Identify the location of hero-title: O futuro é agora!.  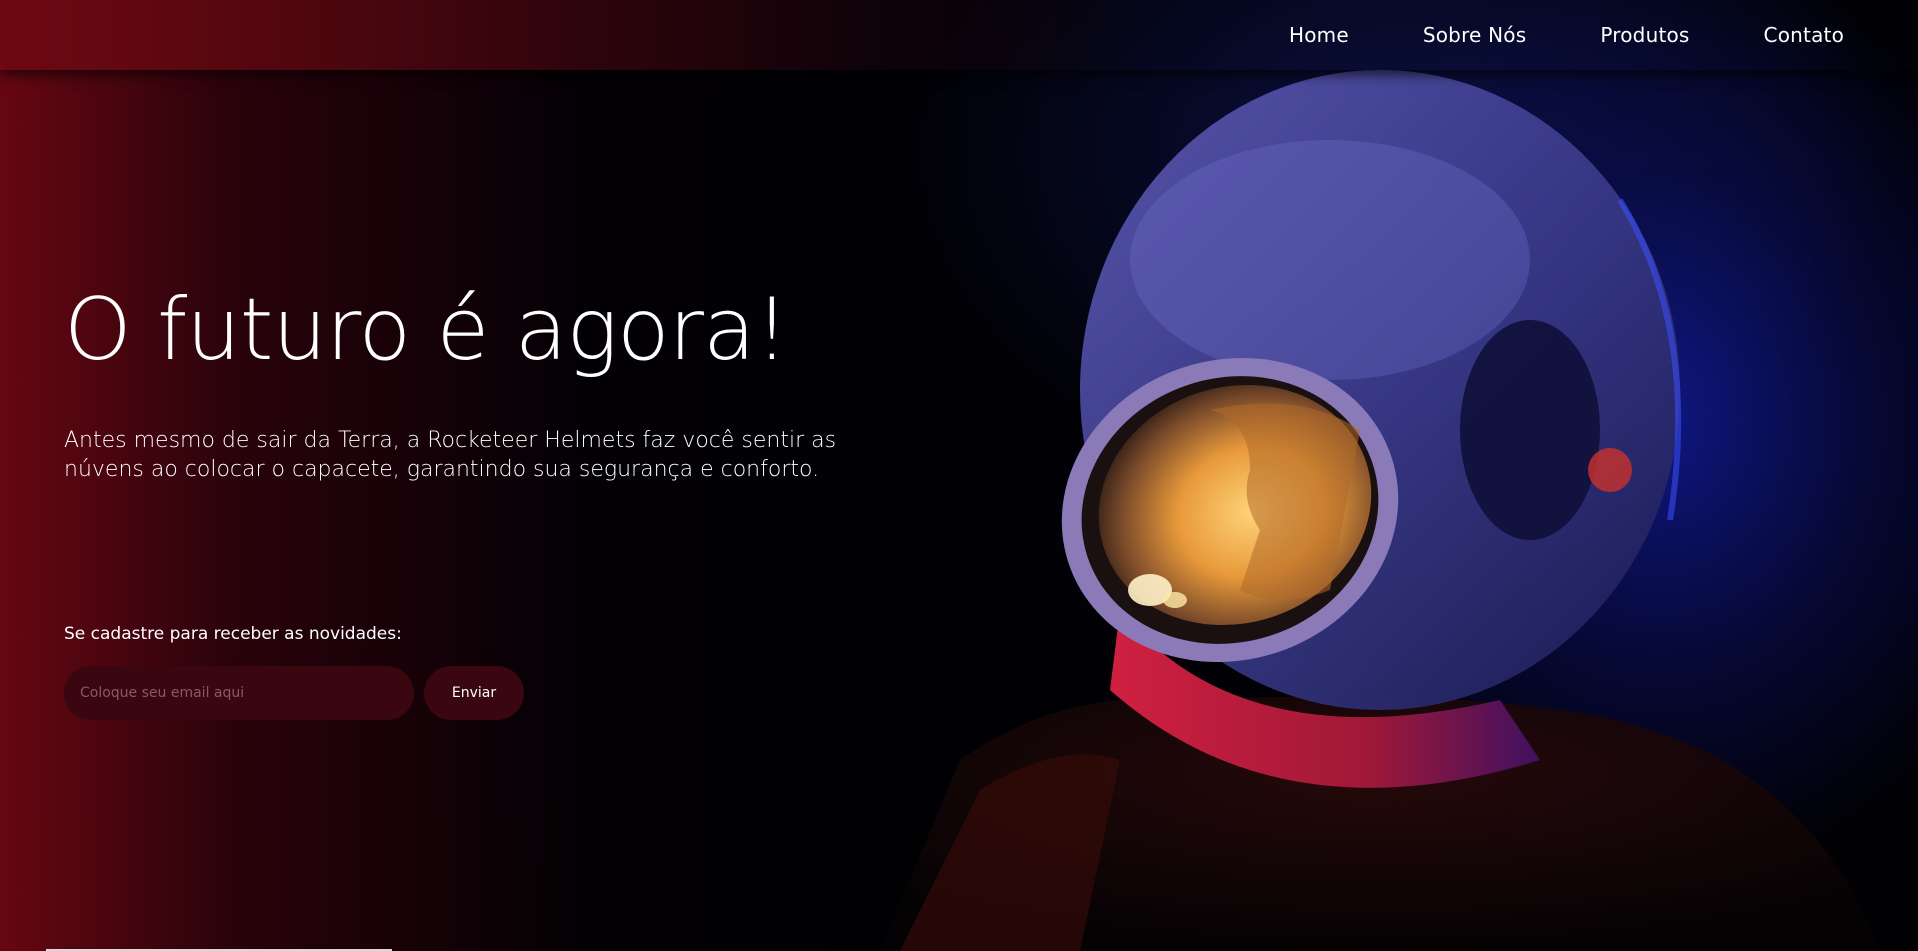
(426, 330).